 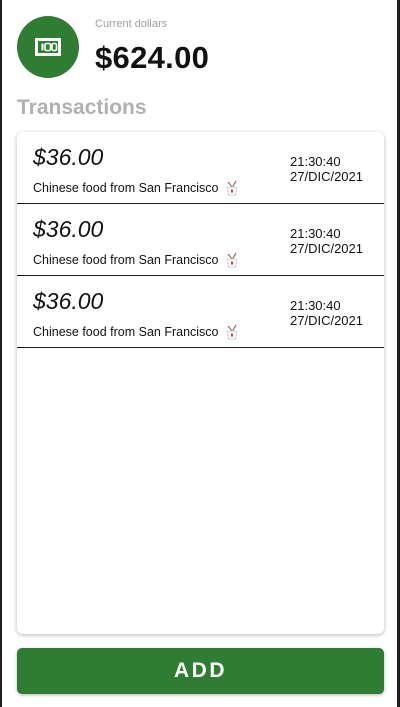 I want to click on money-bill-icon, so click(x=48, y=47).